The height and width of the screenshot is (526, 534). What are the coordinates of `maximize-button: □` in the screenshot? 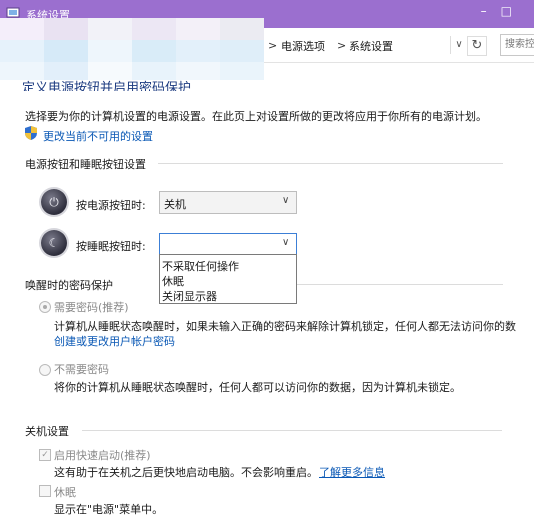 It's located at (513, 11).